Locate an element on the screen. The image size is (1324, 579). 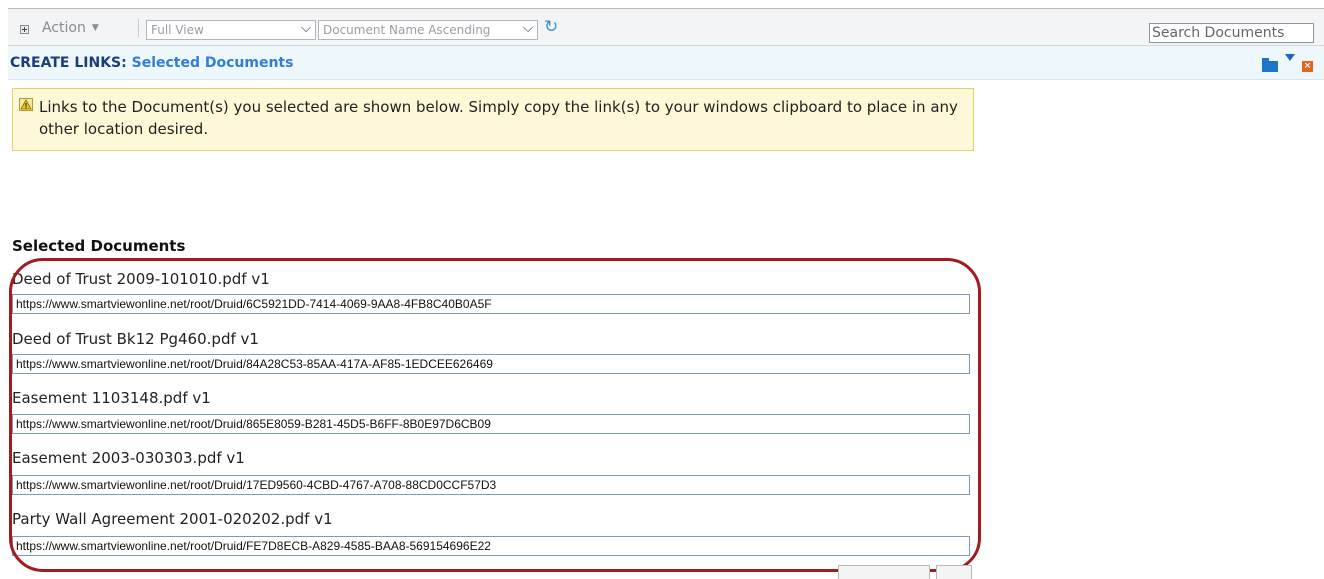
window-frame-left is located at coordinates (4, 289).